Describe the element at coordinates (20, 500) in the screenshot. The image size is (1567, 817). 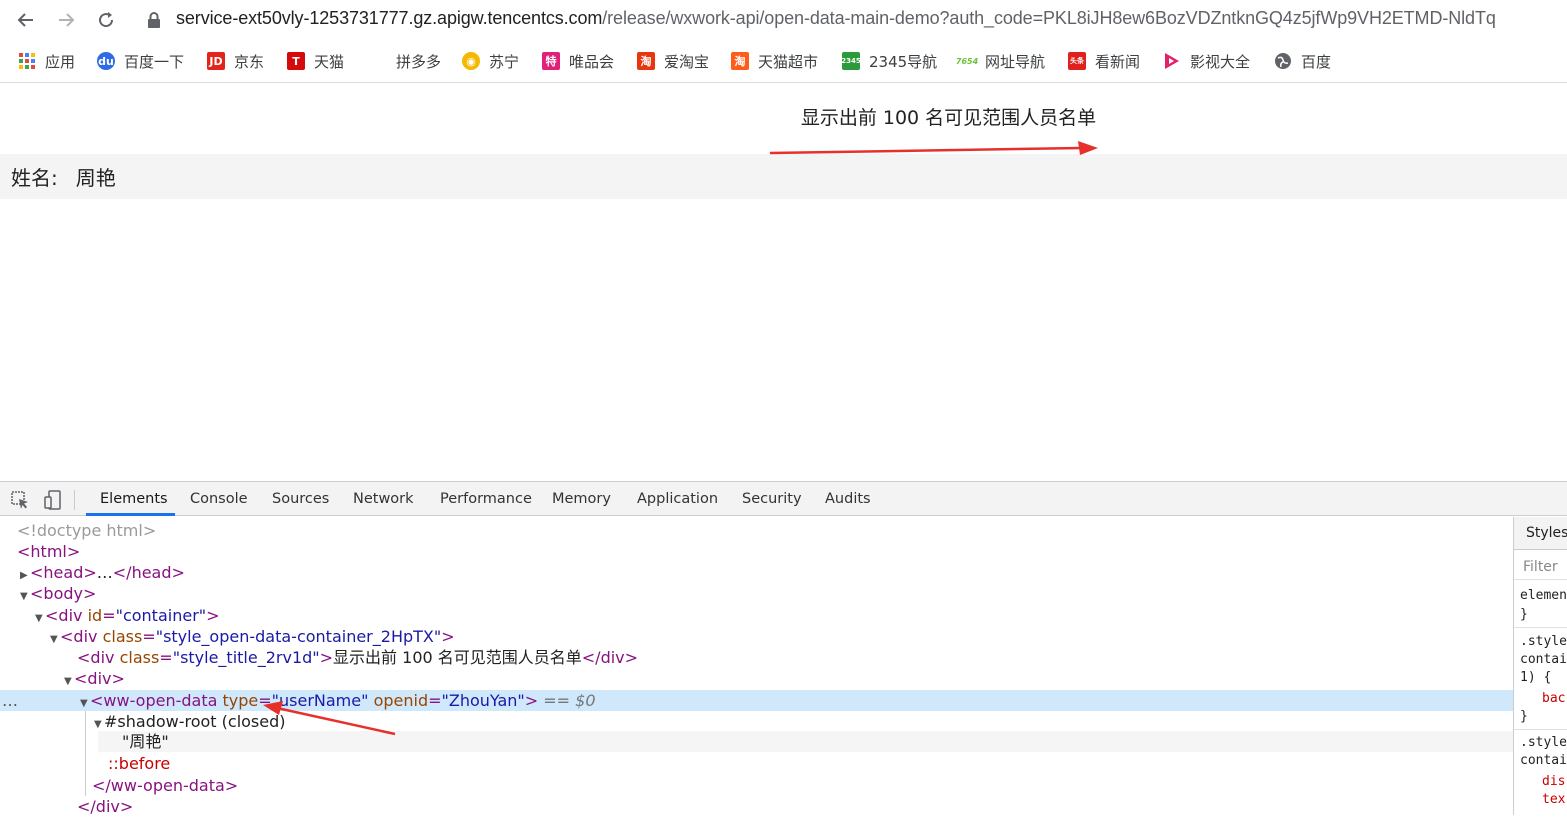
I see `inspect-element-icon` at that location.